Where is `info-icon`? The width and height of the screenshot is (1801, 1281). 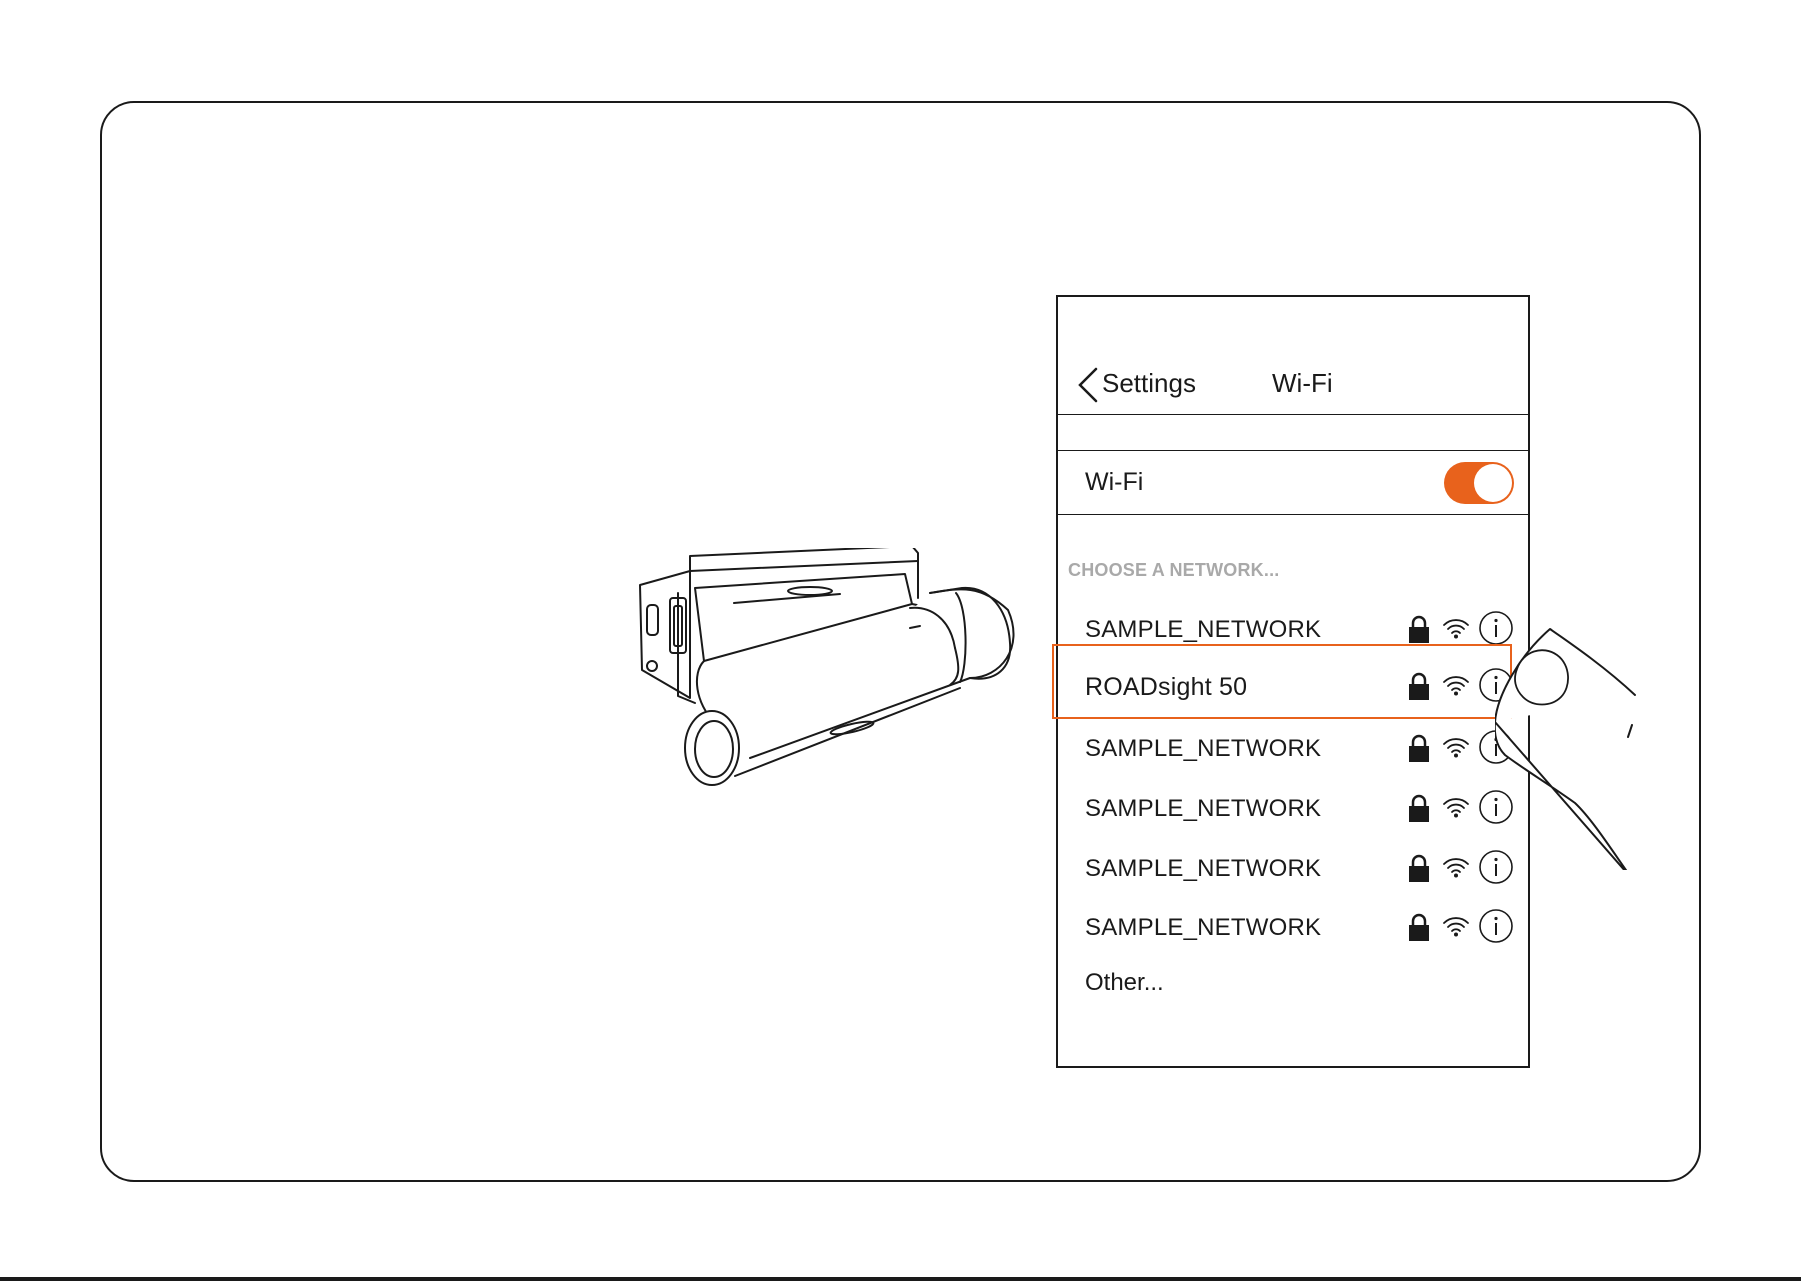
info-icon is located at coordinates (1496, 926).